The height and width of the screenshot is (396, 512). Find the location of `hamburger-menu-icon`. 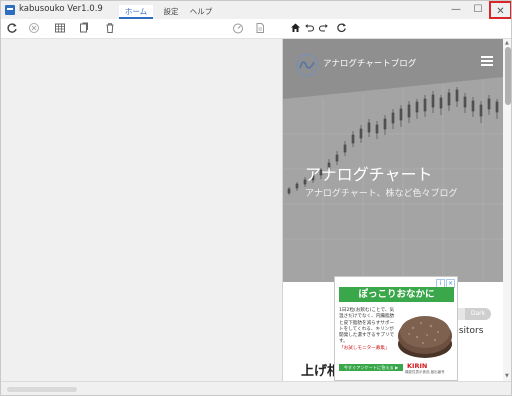

hamburger-menu-icon is located at coordinates (487, 61).